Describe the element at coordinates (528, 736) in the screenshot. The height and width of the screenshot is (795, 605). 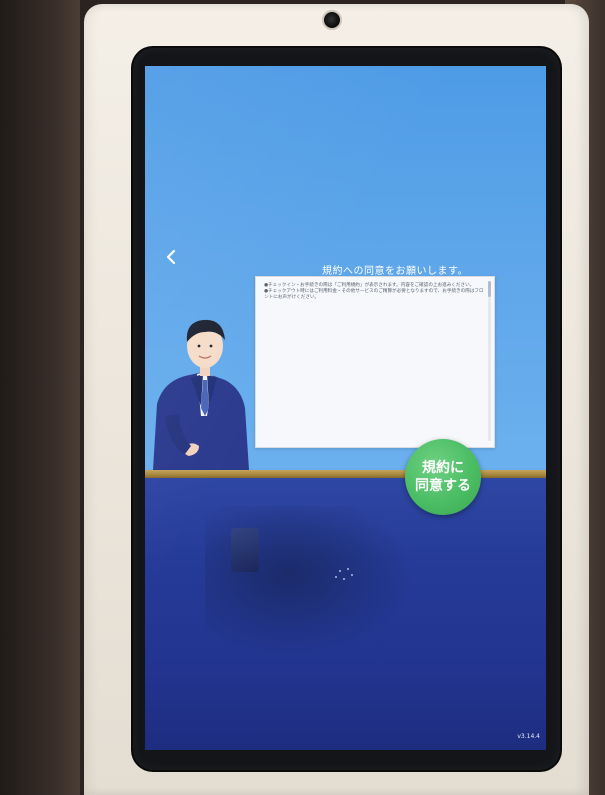
I see `app-version: v3.14.4` at that location.